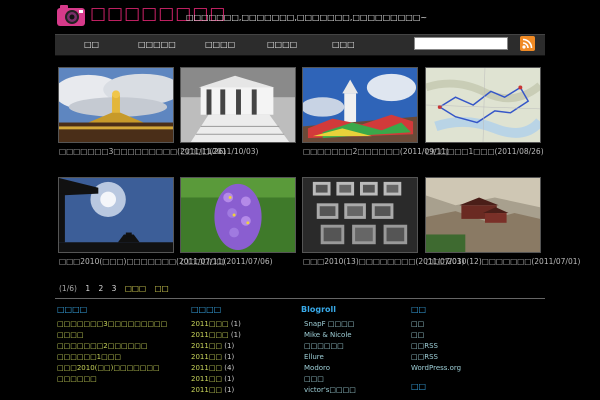 This screenshot has height=400, width=600. Describe the element at coordinates (361, 390) in the screenshot. I see `blogroll-link: victor's□□□□` at that location.